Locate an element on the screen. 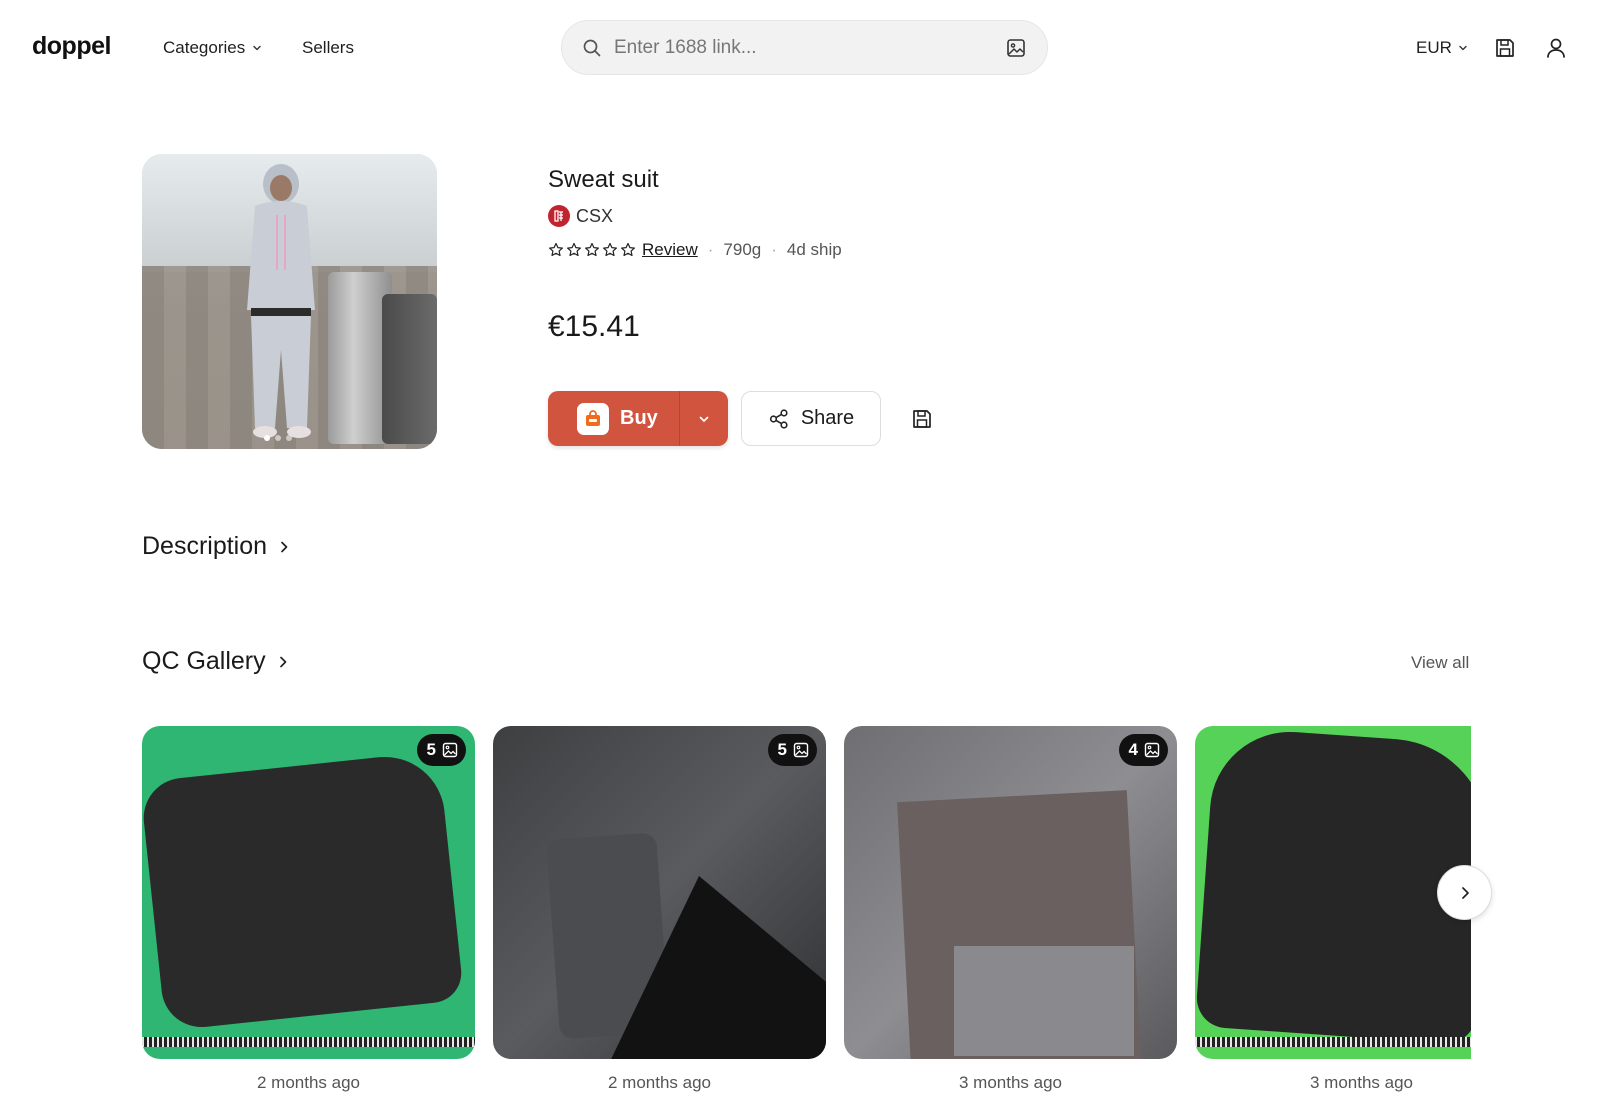  seller-link: CSX is located at coordinates (580, 216).